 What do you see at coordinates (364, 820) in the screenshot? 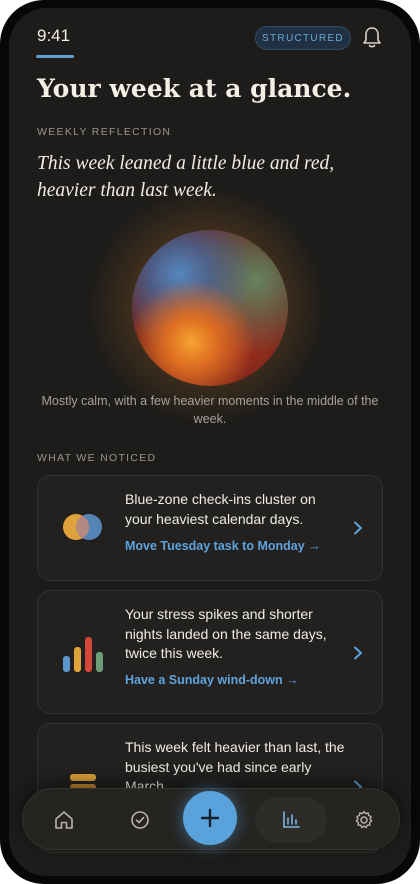
I see `settings-gear-icon` at bounding box center [364, 820].